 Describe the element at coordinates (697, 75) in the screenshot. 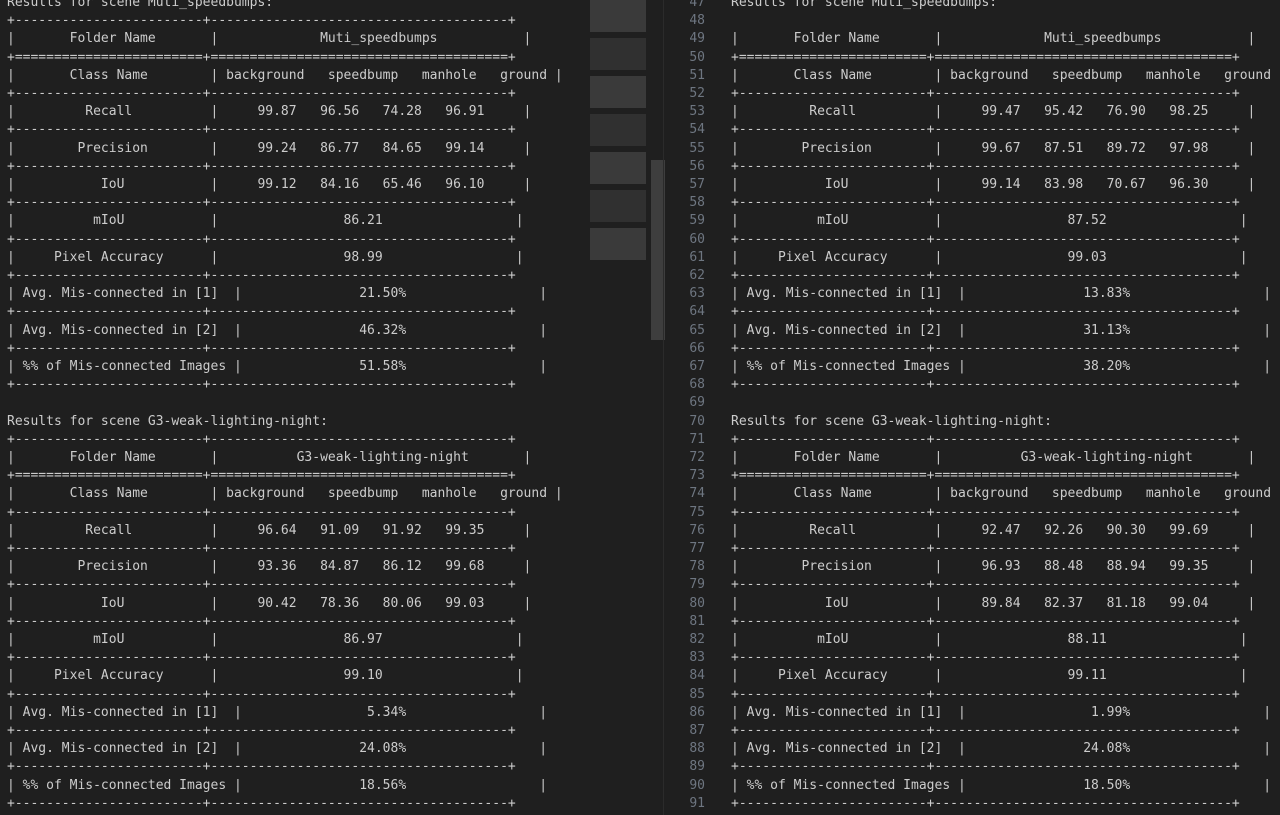

I see `line-number: 51` at that location.